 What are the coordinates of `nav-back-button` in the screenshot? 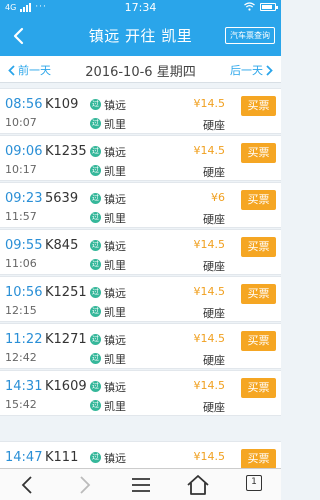 It's located at (28, 485).